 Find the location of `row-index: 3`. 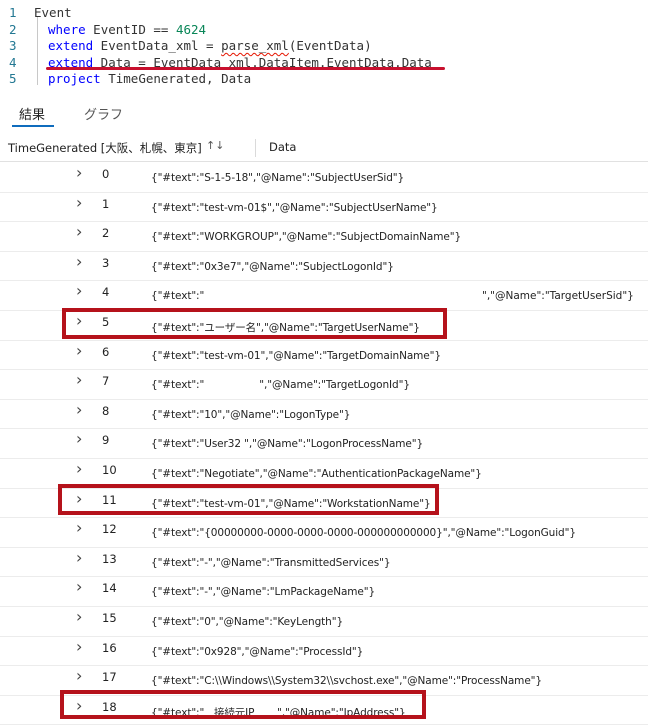

row-index: 3 is located at coordinates (106, 262).